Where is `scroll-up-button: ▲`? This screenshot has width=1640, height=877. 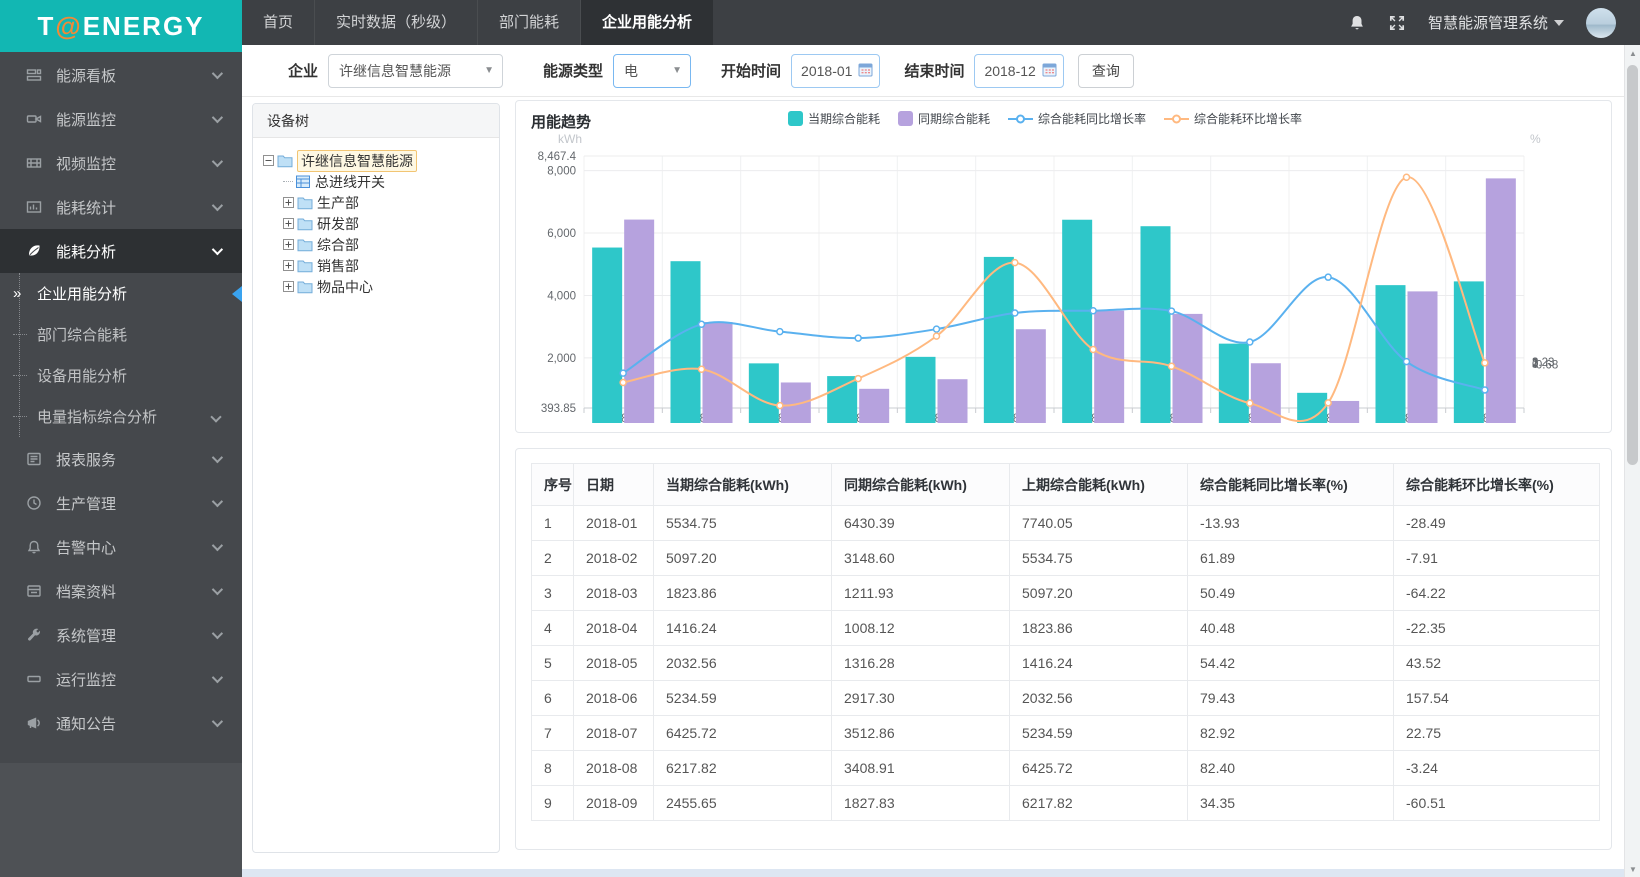
scroll-up-button: ▲ is located at coordinates (1632, 53).